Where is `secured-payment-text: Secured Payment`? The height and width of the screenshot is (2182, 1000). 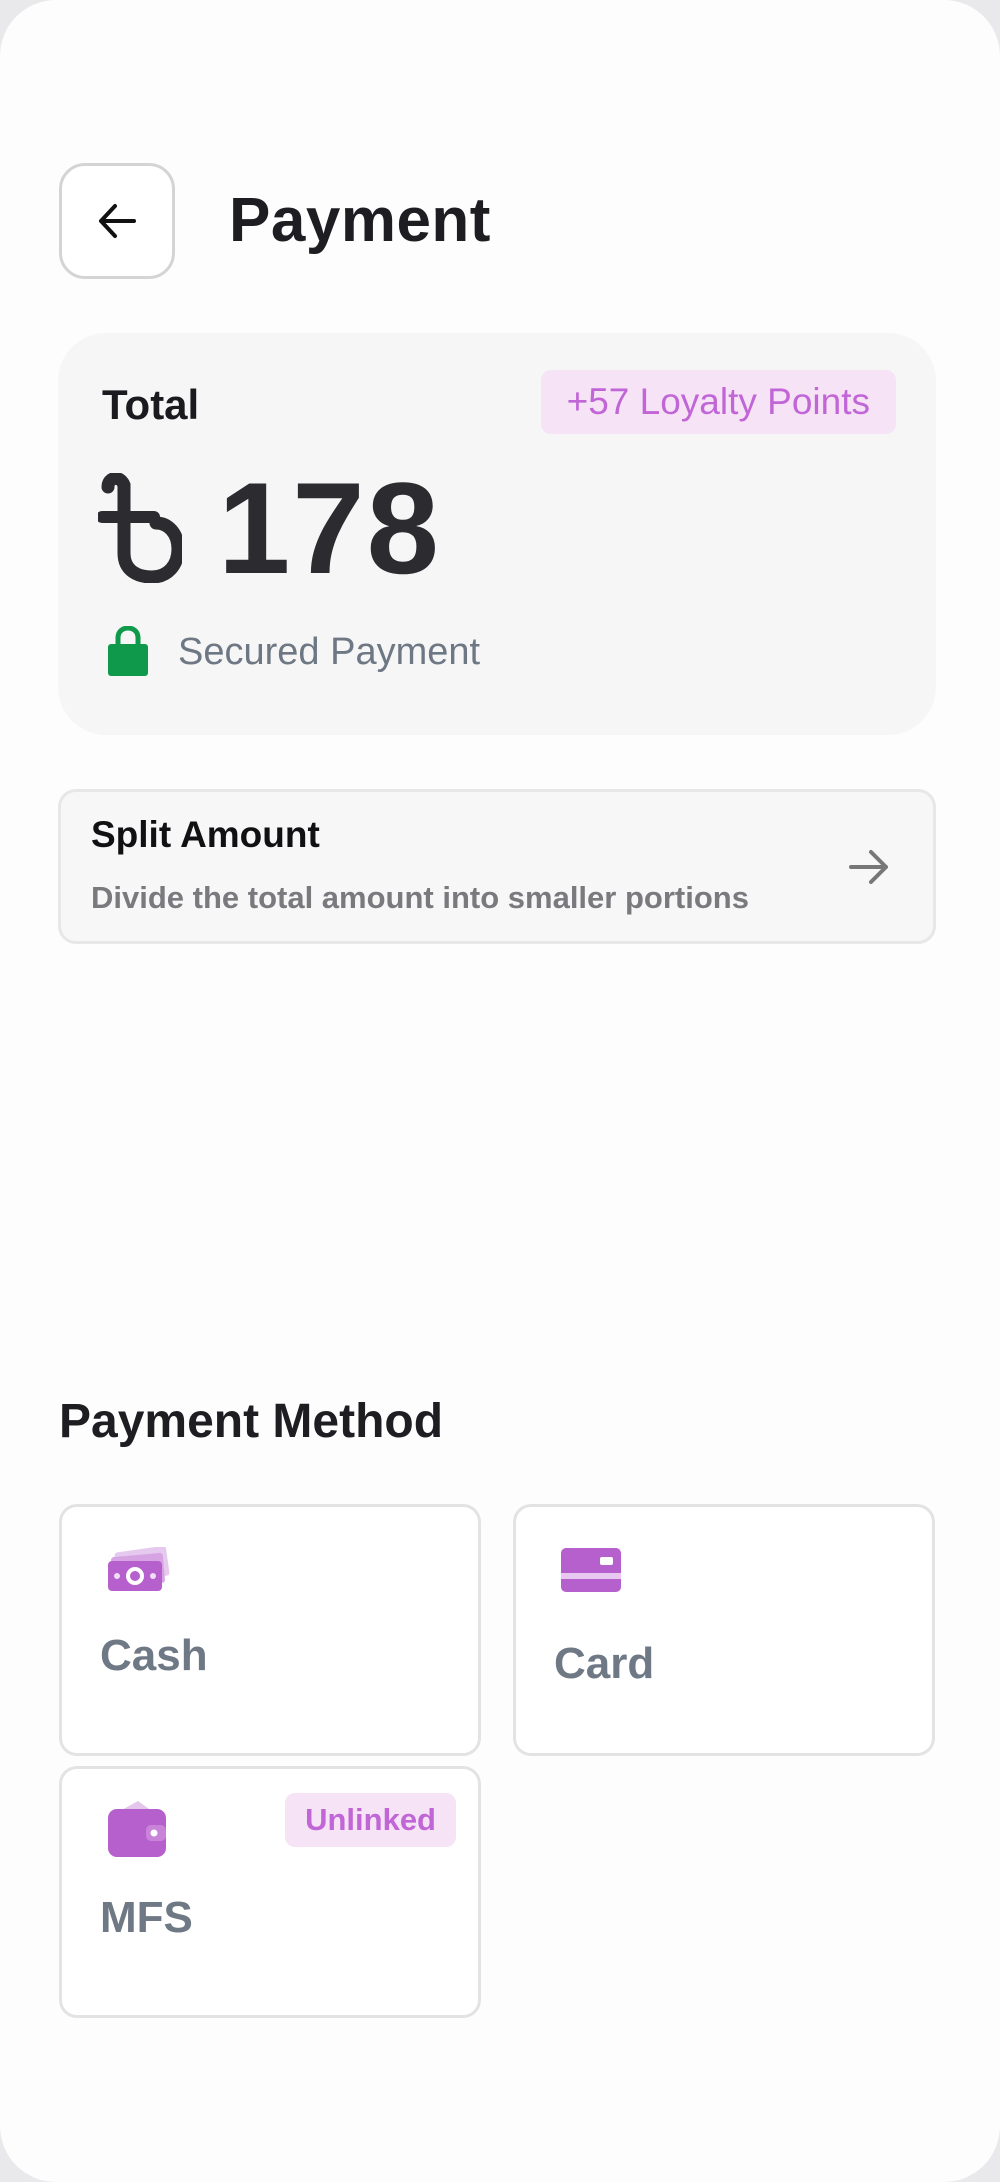 secured-payment-text: Secured Payment is located at coordinates (329, 651).